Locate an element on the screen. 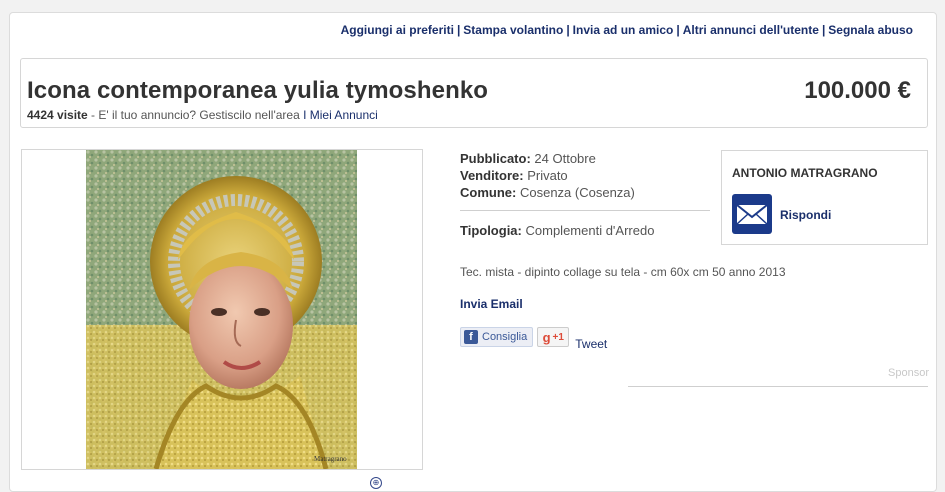 This screenshot has height=492, width=945. seller-value: Privato is located at coordinates (547, 175).